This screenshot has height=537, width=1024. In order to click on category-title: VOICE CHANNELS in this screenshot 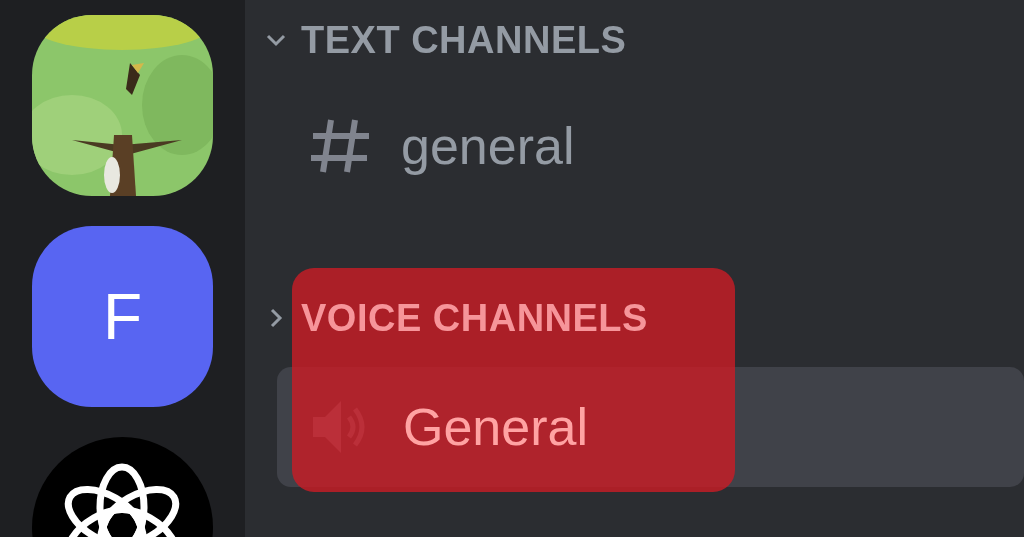, I will do `click(474, 318)`.